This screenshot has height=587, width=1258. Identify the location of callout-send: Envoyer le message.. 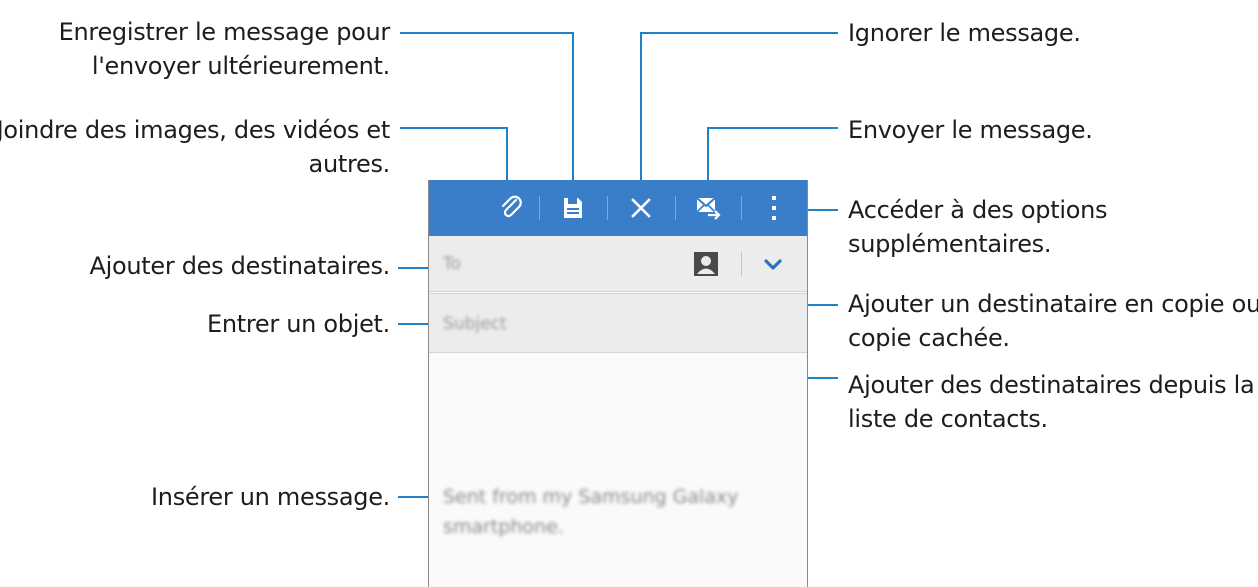
(970, 130).